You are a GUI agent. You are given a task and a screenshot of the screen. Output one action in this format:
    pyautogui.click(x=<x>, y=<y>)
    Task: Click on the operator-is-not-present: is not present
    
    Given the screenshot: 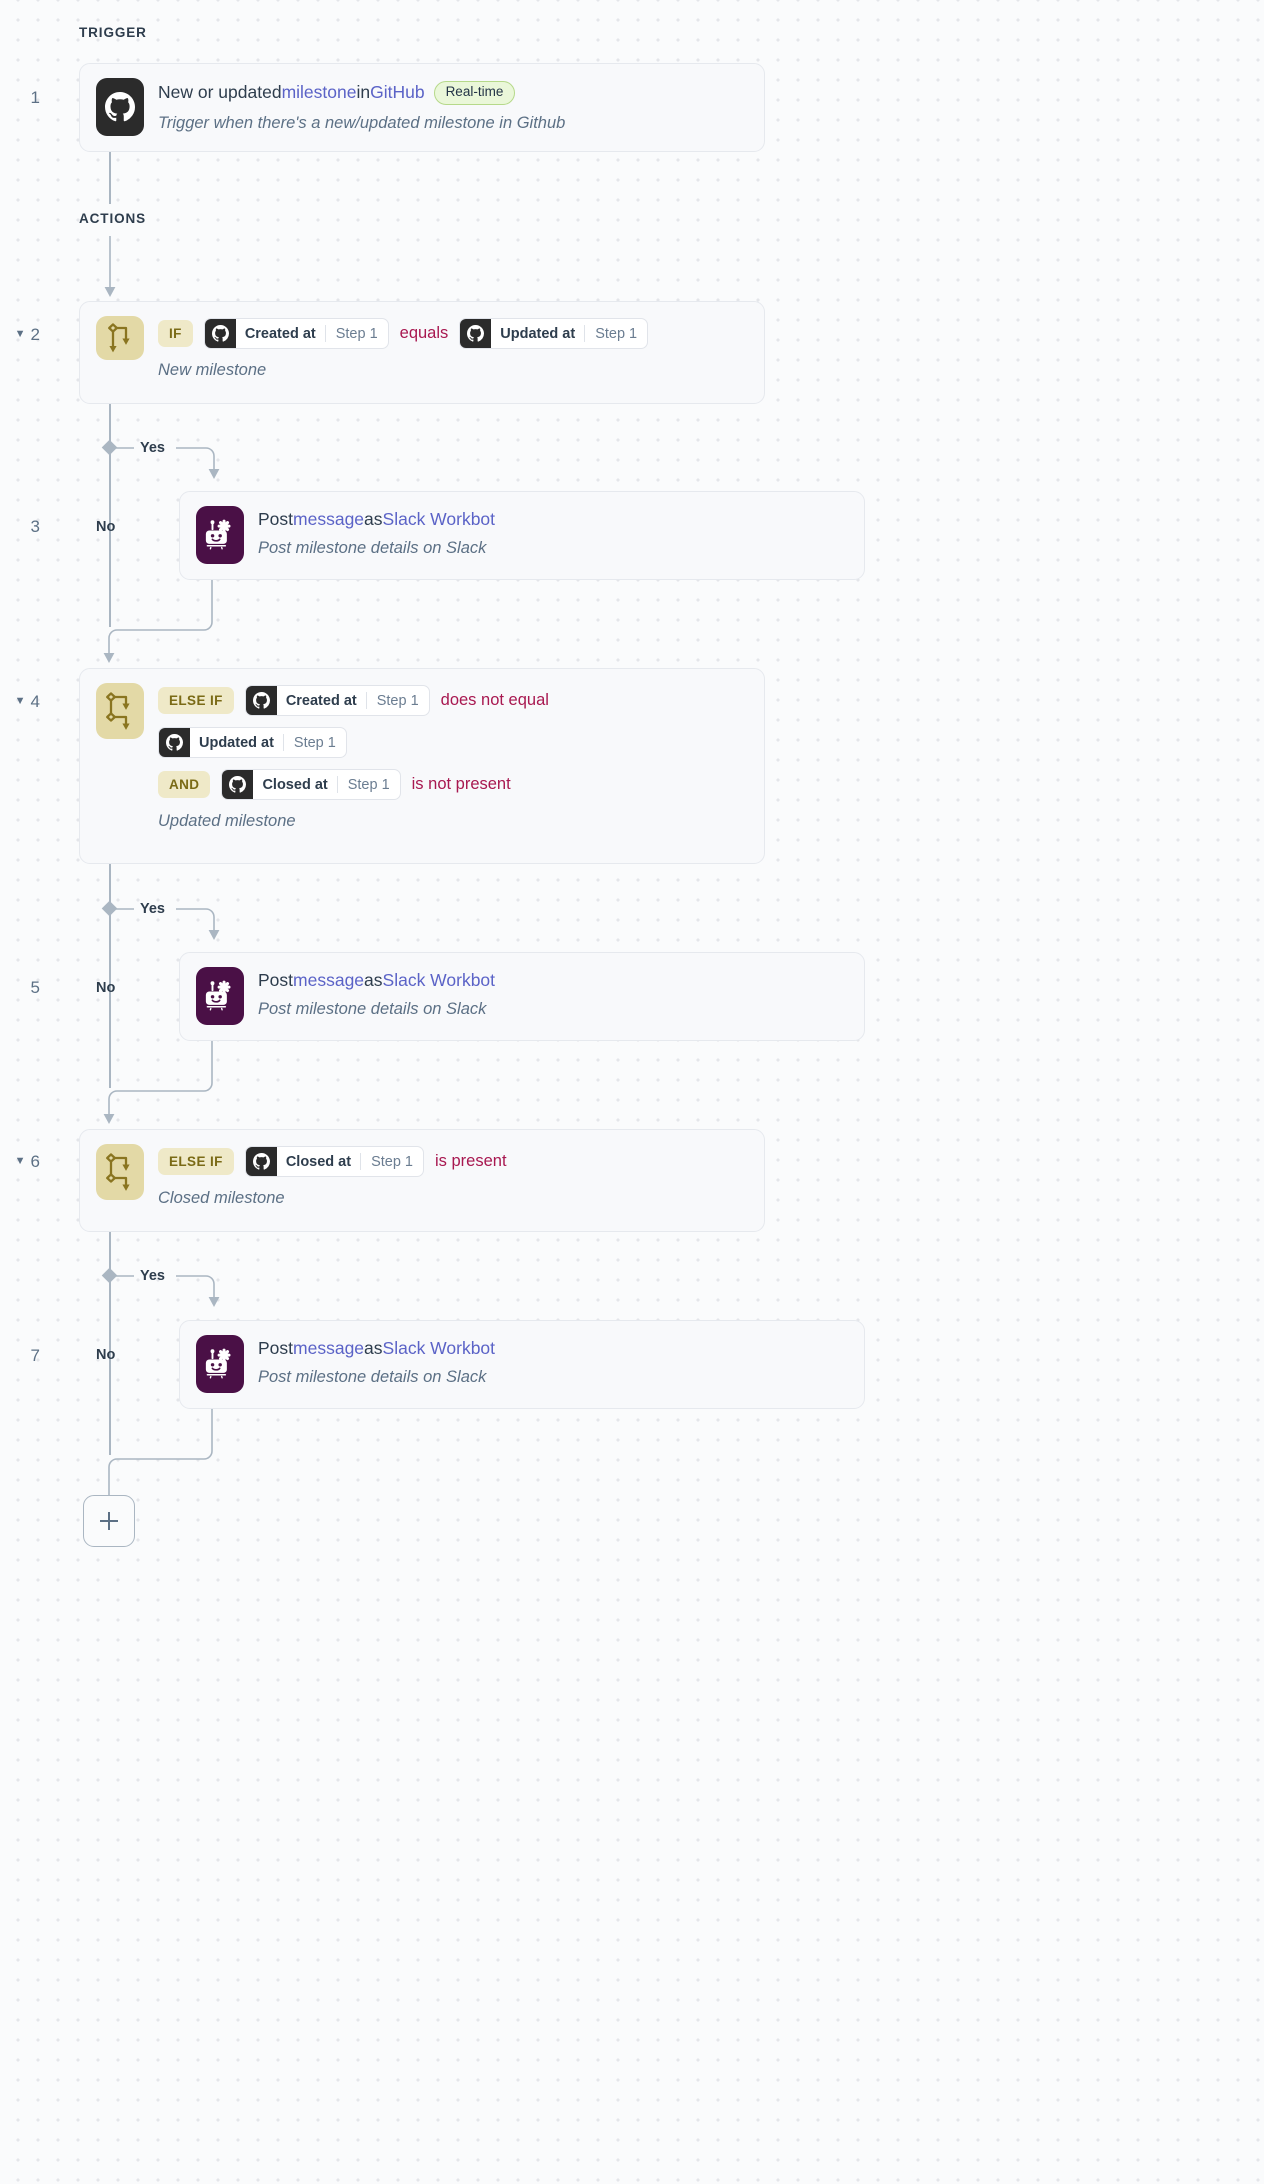 What is the action you would take?
    pyautogui.click(x=461, y=784)
    